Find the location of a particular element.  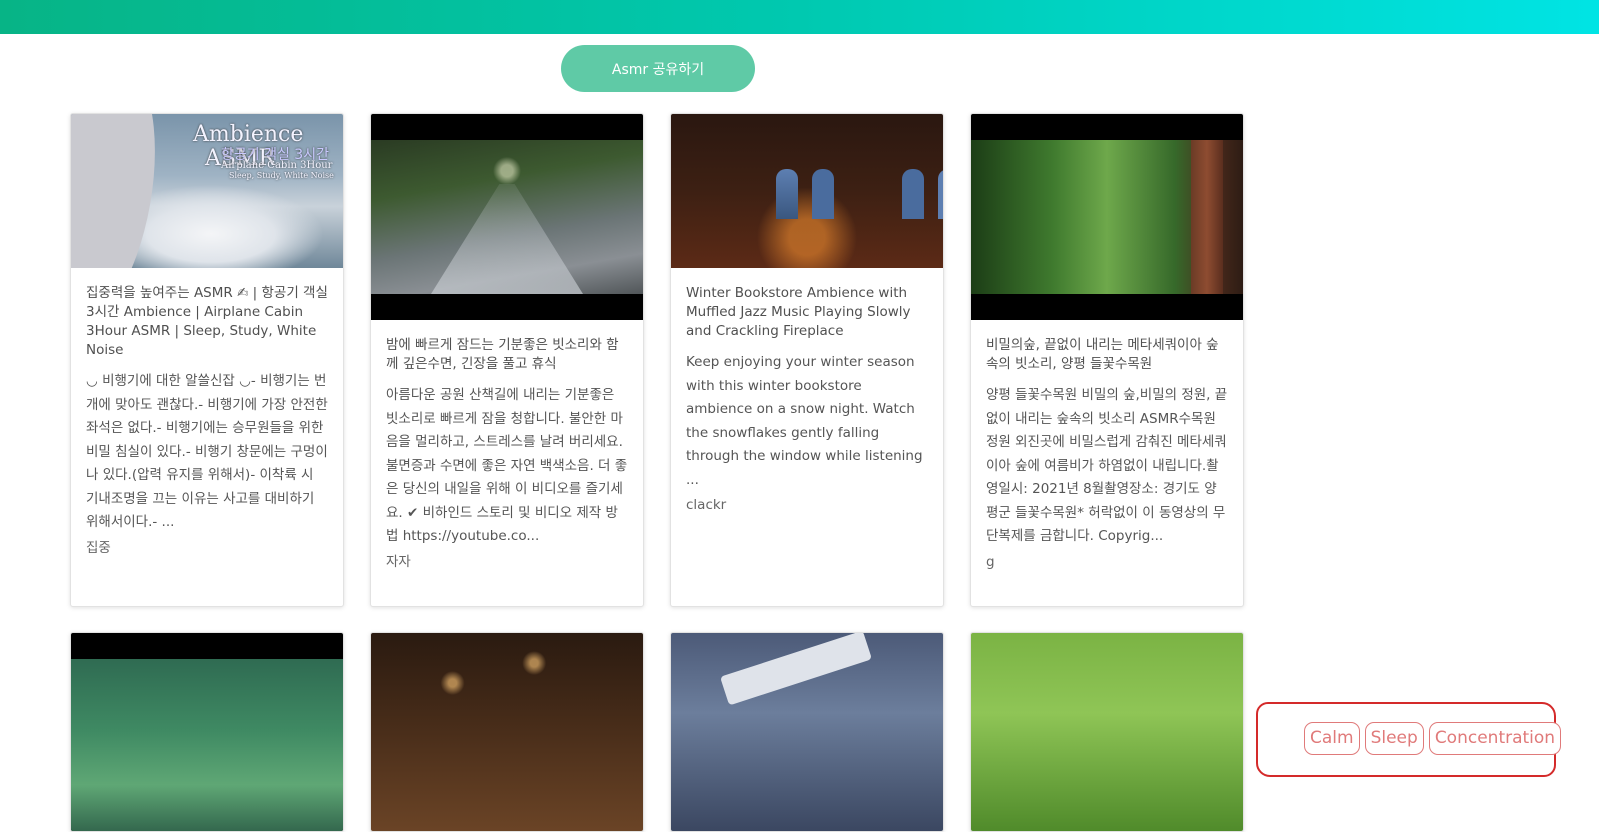

thumbnail-overlay-text: Airplane Cabin 3Hour is located at coordinates (277, 165).